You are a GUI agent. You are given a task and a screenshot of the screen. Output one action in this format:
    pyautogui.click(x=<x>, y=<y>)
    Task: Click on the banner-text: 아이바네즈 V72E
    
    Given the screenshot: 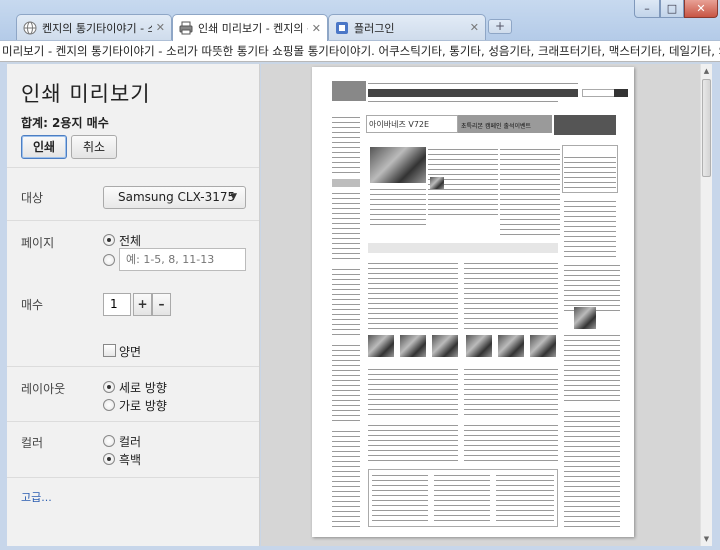 What is the action you would take?
    pyautogui.click(x=399, y=124)
    